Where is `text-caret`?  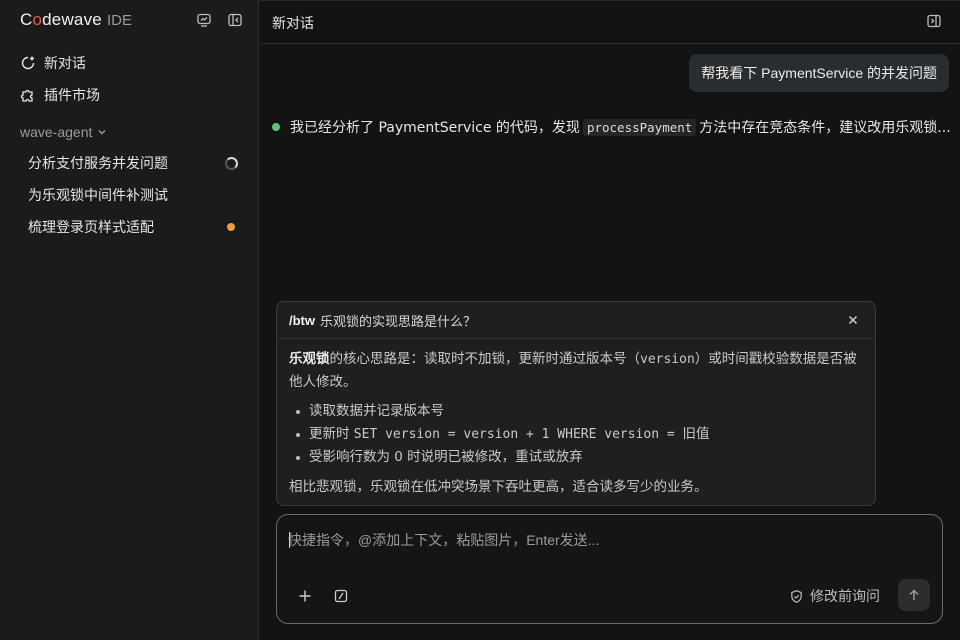
text-caret is located at coordinates (289, 540).